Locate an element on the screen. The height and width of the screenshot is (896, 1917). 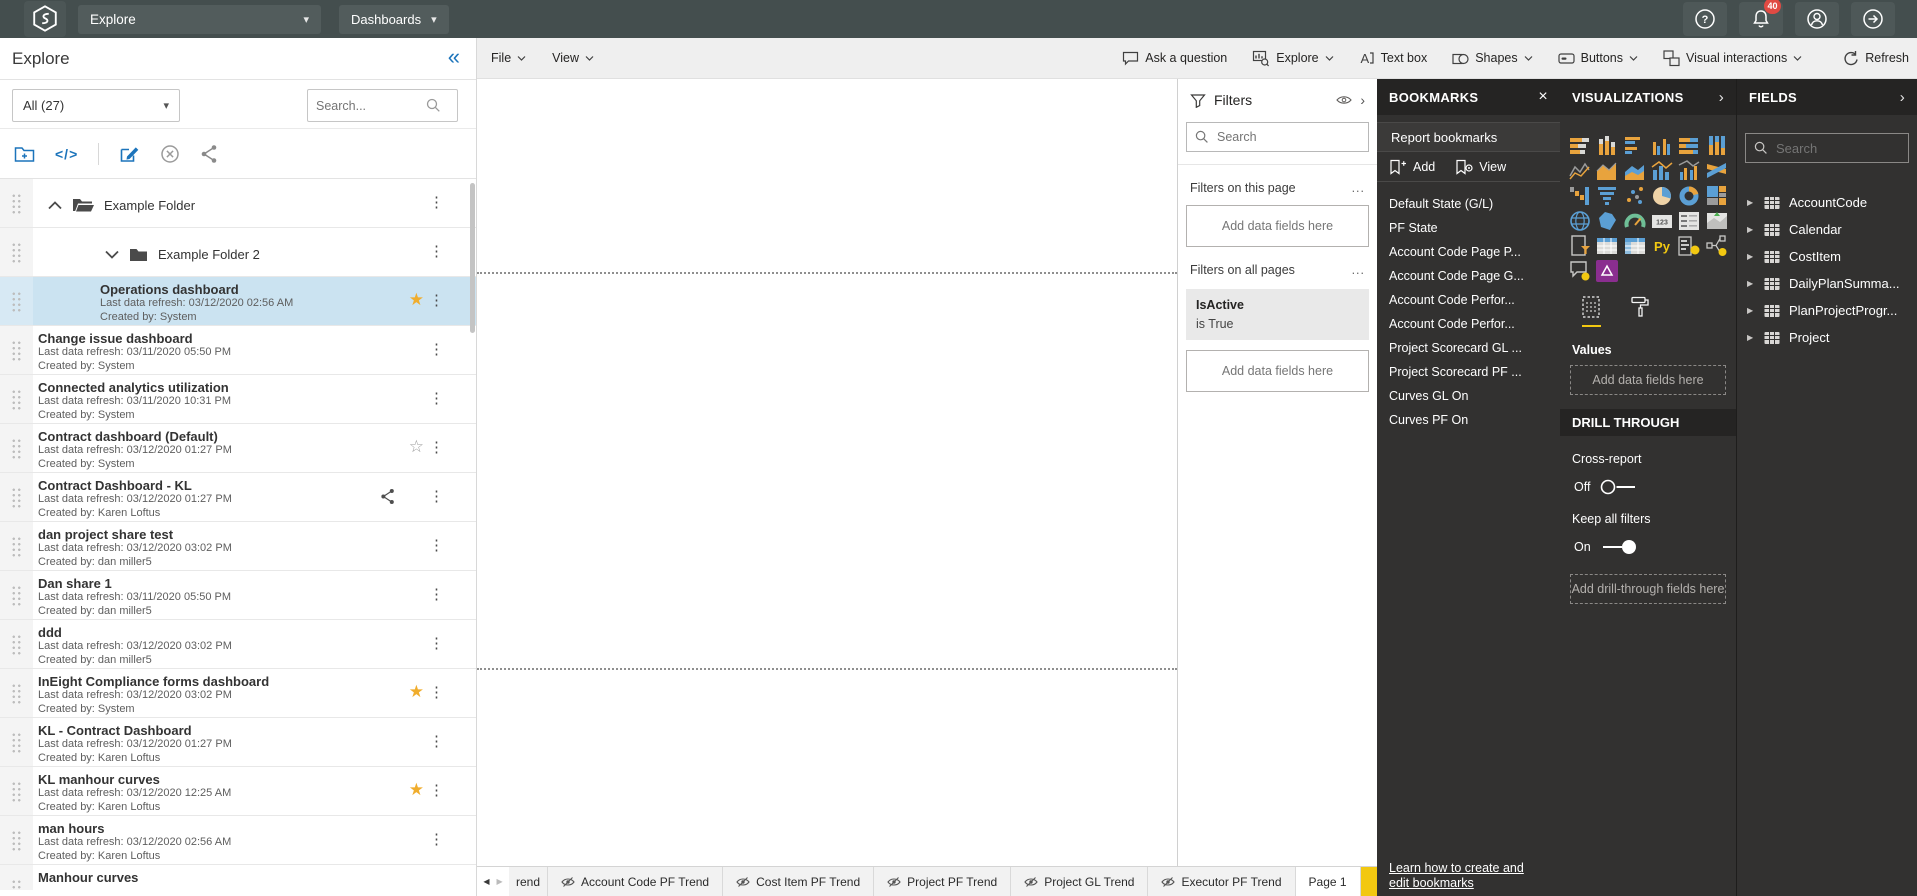
page-tab-rend: rend is located at coordinates (529, 881).